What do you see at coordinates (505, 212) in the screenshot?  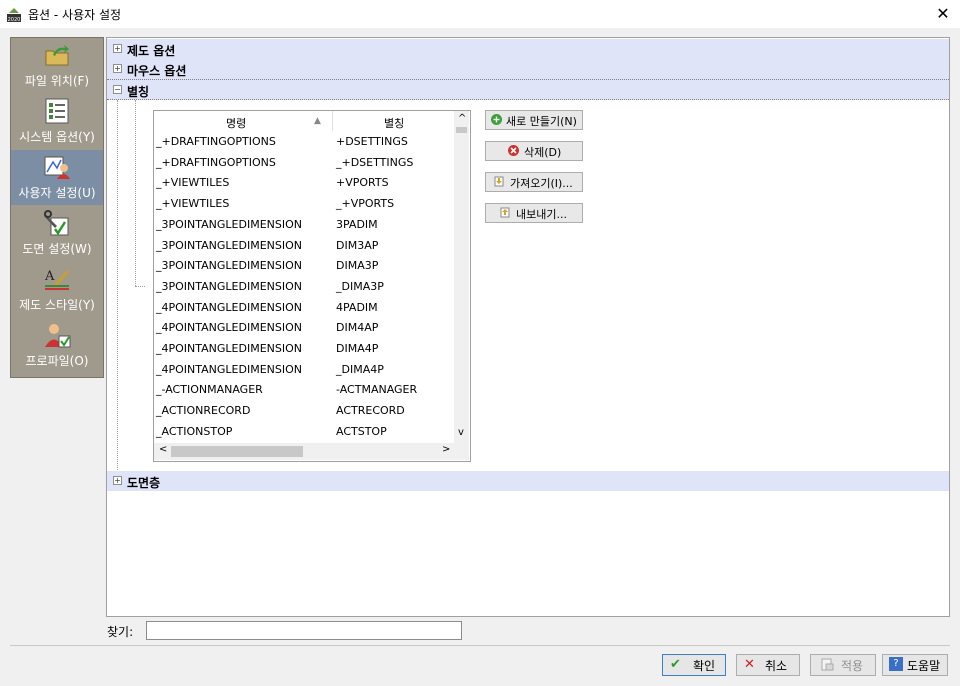 I see `export-icon` at bounding box center [505, 212].